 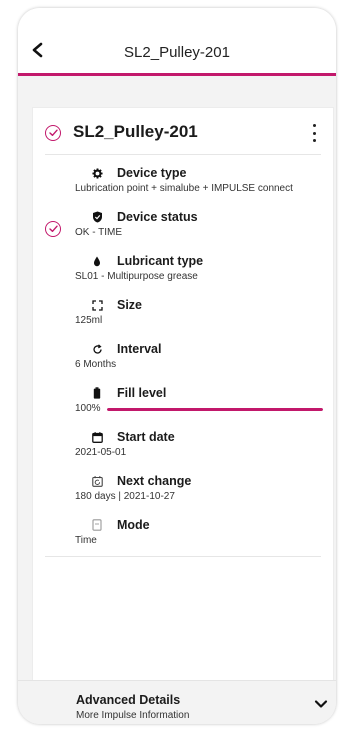 What do you see at coordinates (177, 52) in the screenshot?
I see `page-title: SL2_Pulley-201` at bounding box center [177, 52].